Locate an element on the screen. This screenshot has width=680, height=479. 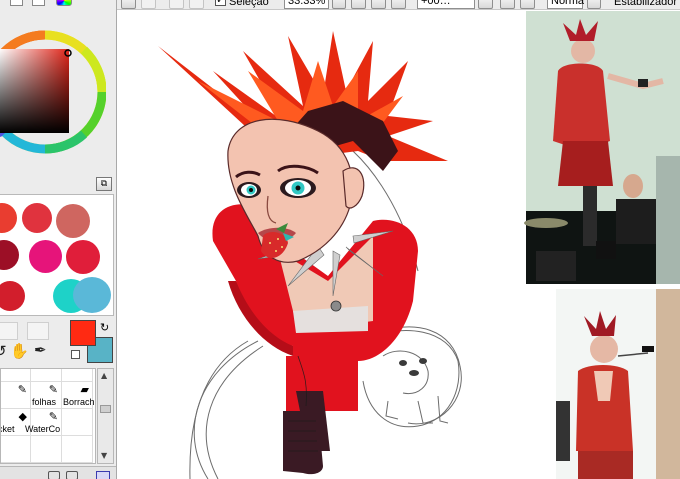
color-wheel-icon is located at coordinates (64, 3).